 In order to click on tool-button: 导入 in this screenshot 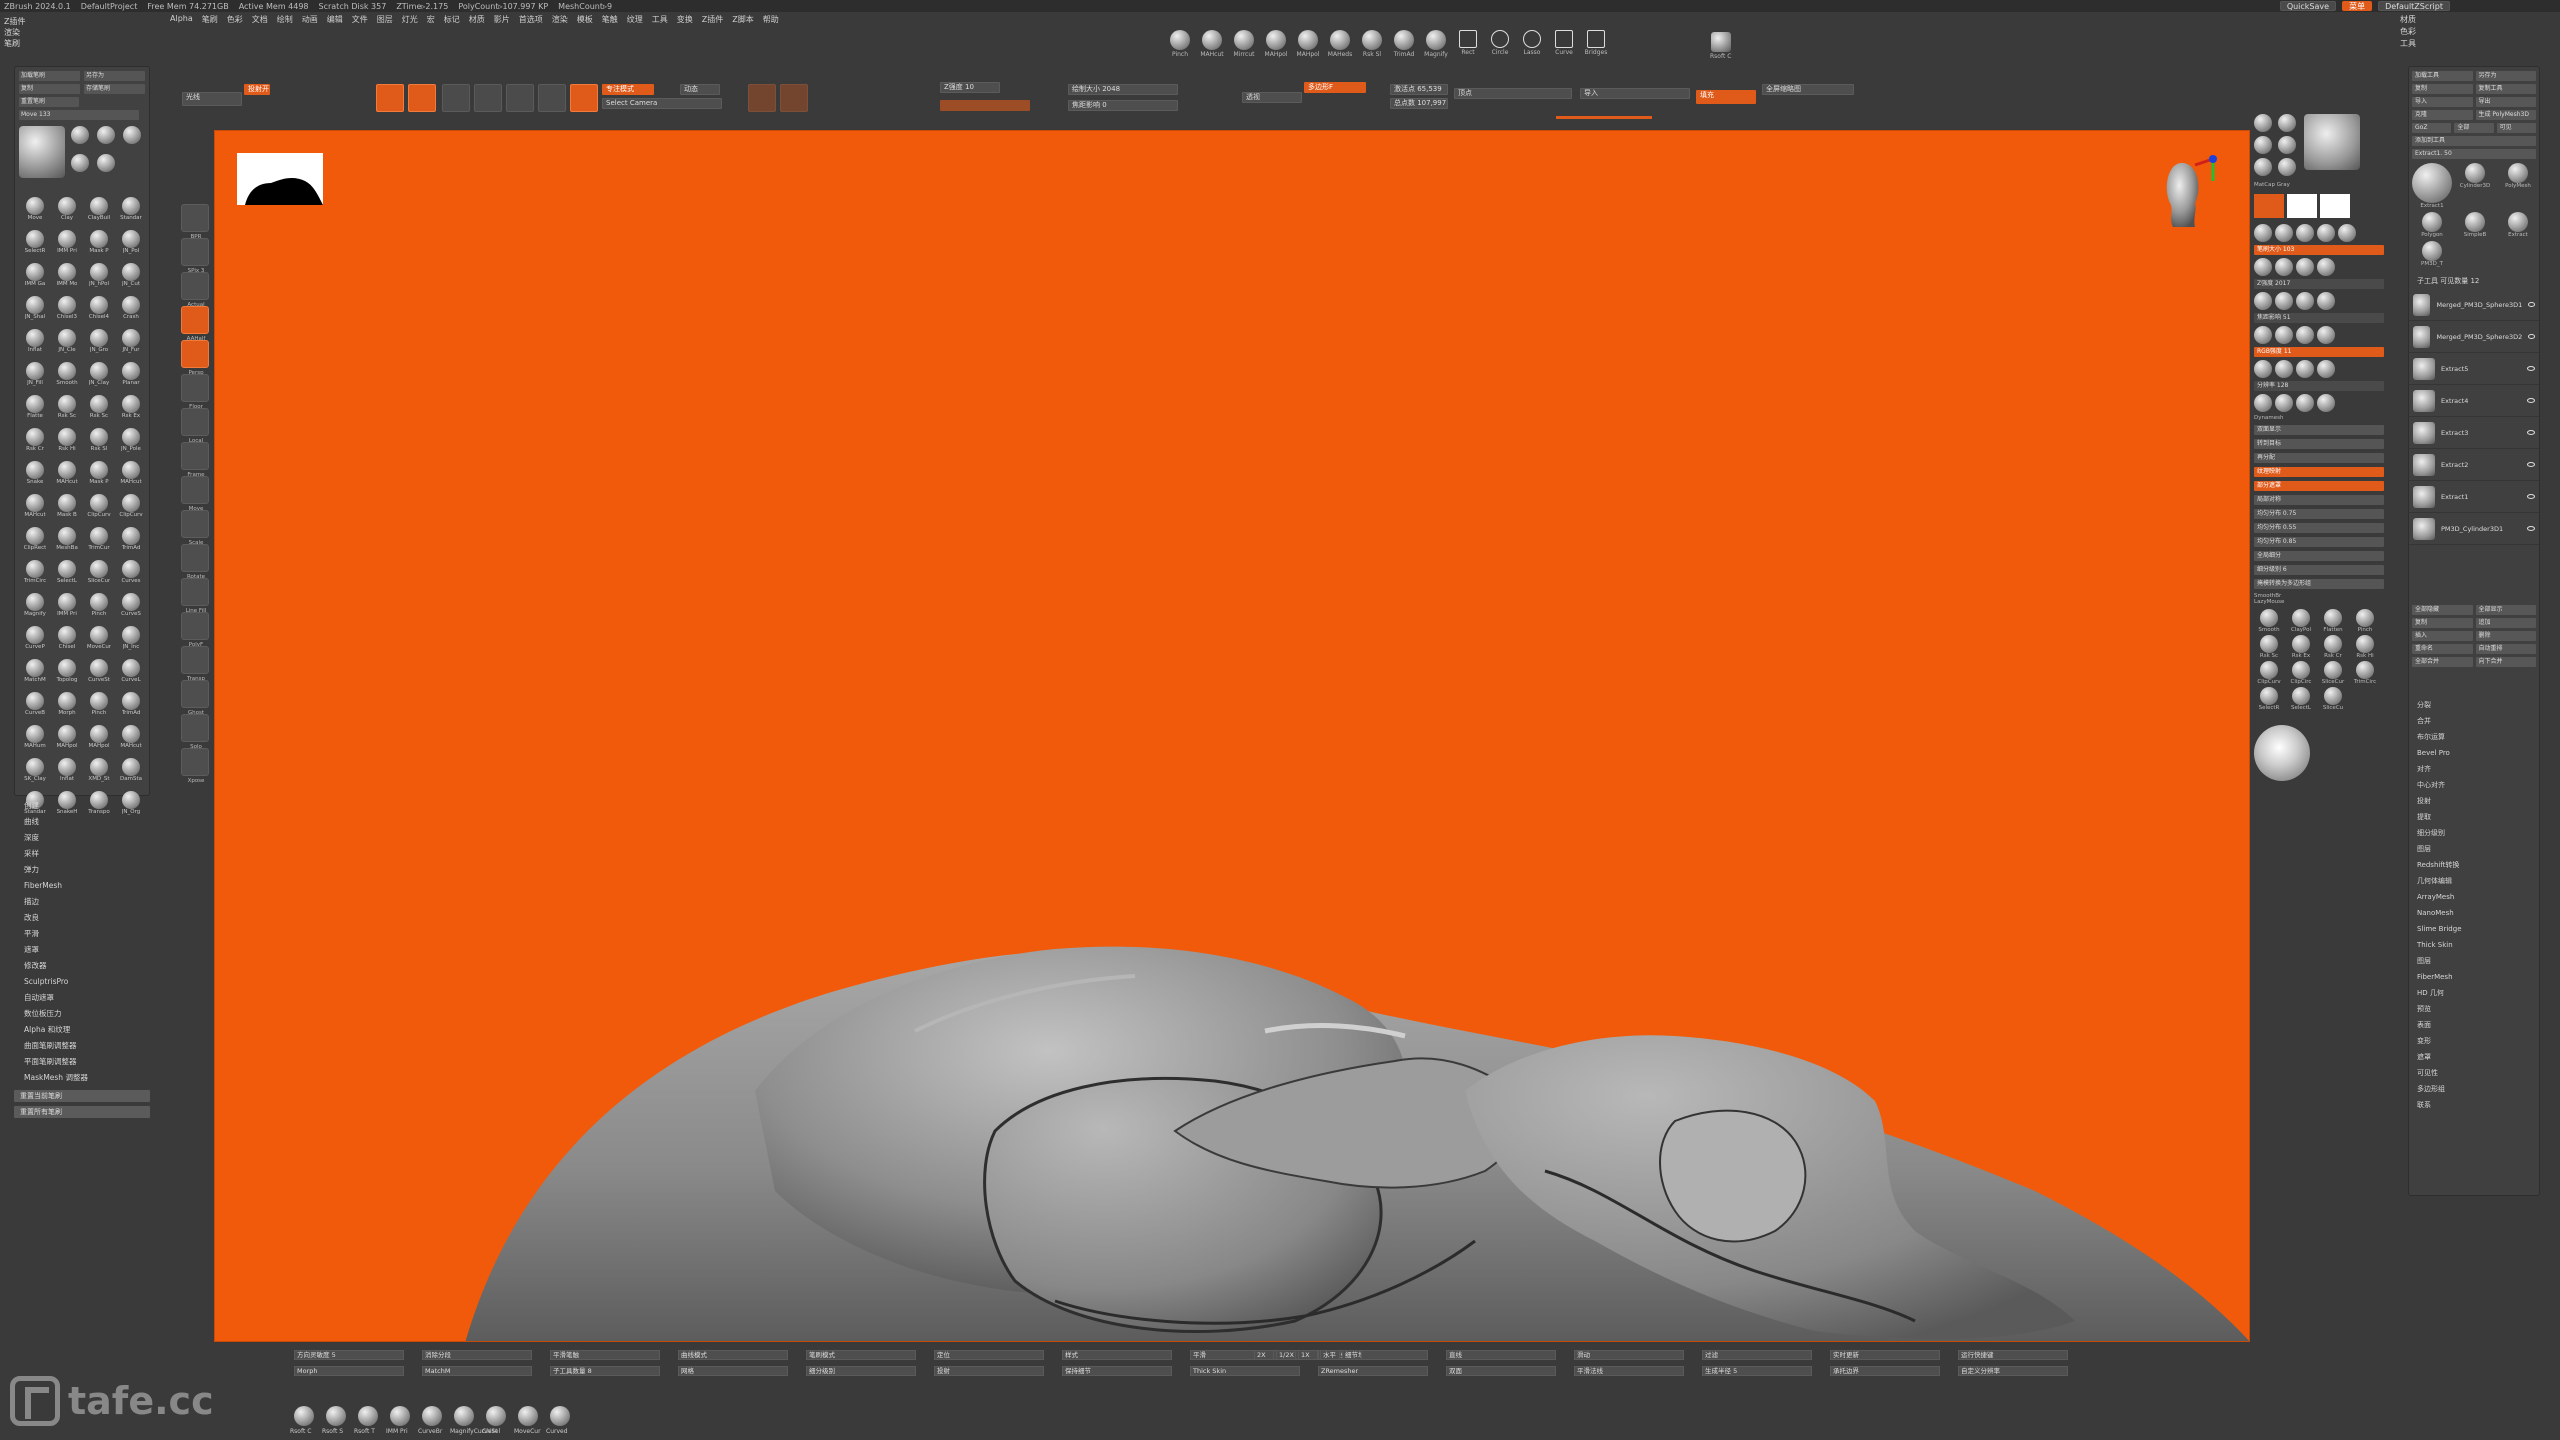, I will do `click(2442, 102)`.